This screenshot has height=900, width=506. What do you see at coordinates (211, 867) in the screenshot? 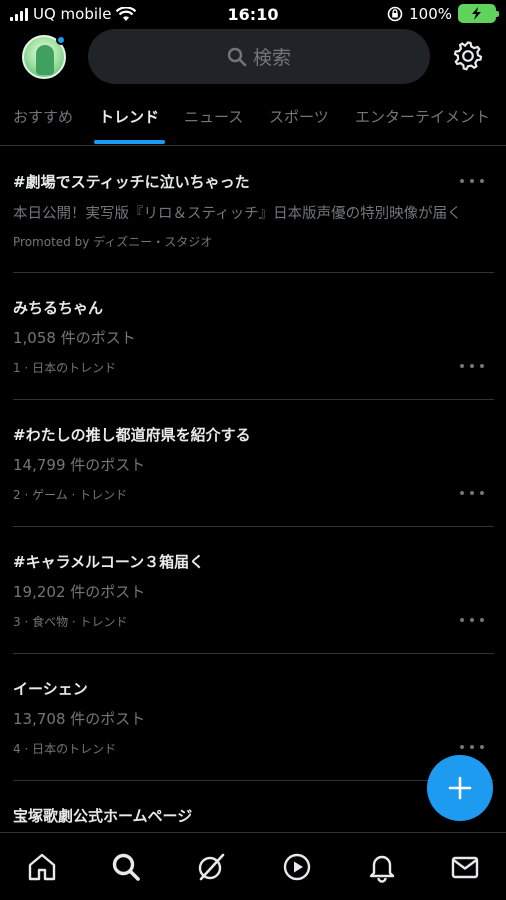
I see `grok-icon` at bounding box center [211, 867].